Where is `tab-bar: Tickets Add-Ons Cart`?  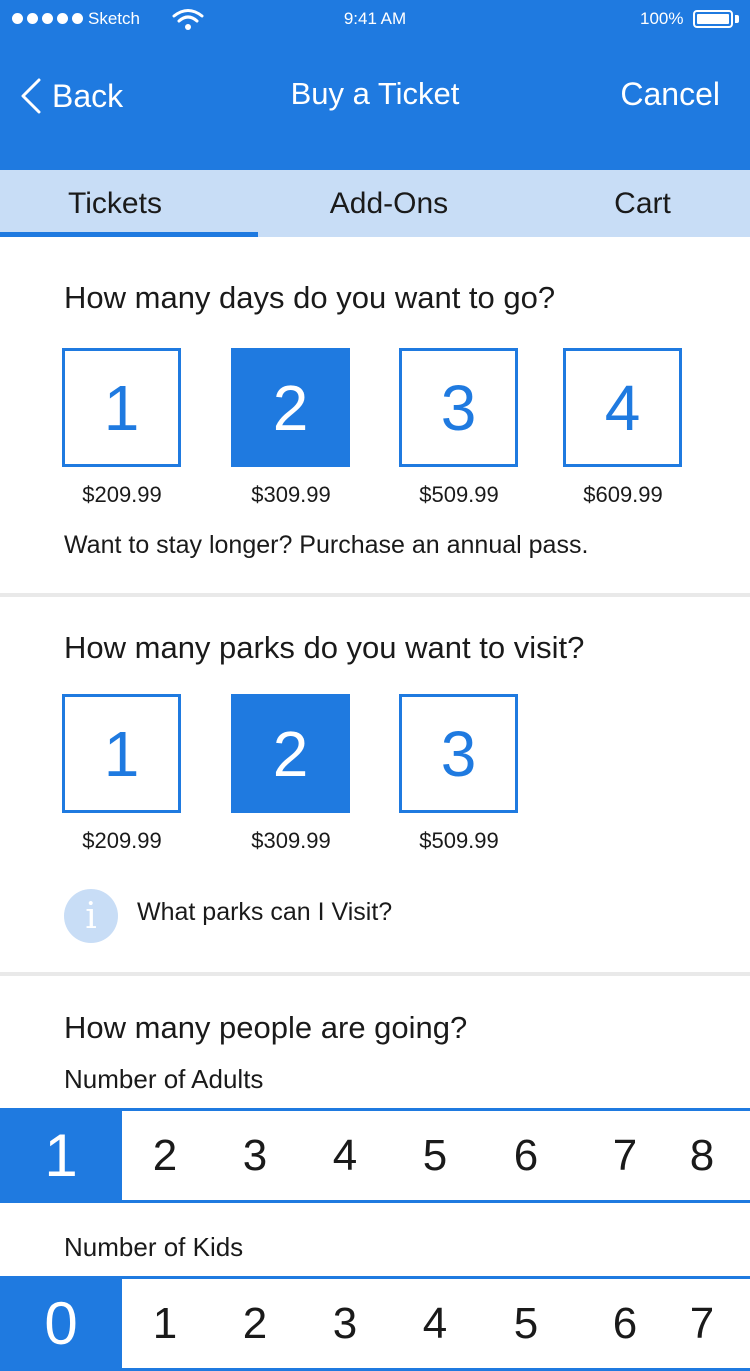 tab-bar: Tickets Add-Ons Cart is located at coordinates (375, 203).